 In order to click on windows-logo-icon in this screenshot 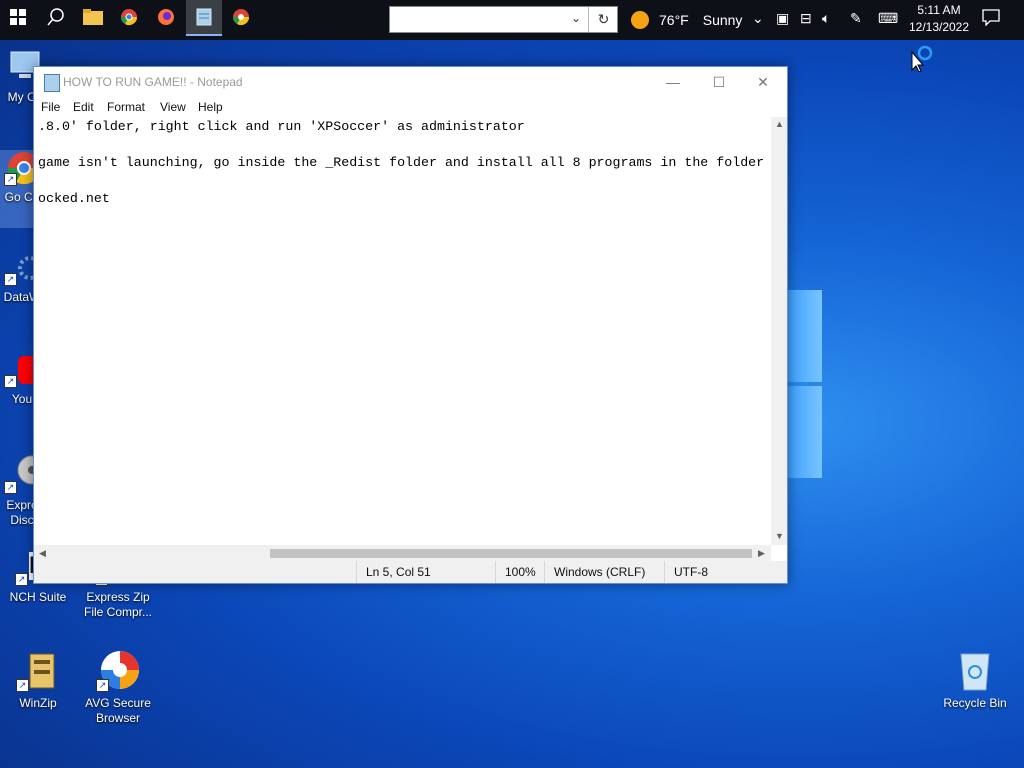, I will do `click(18, 17)`.